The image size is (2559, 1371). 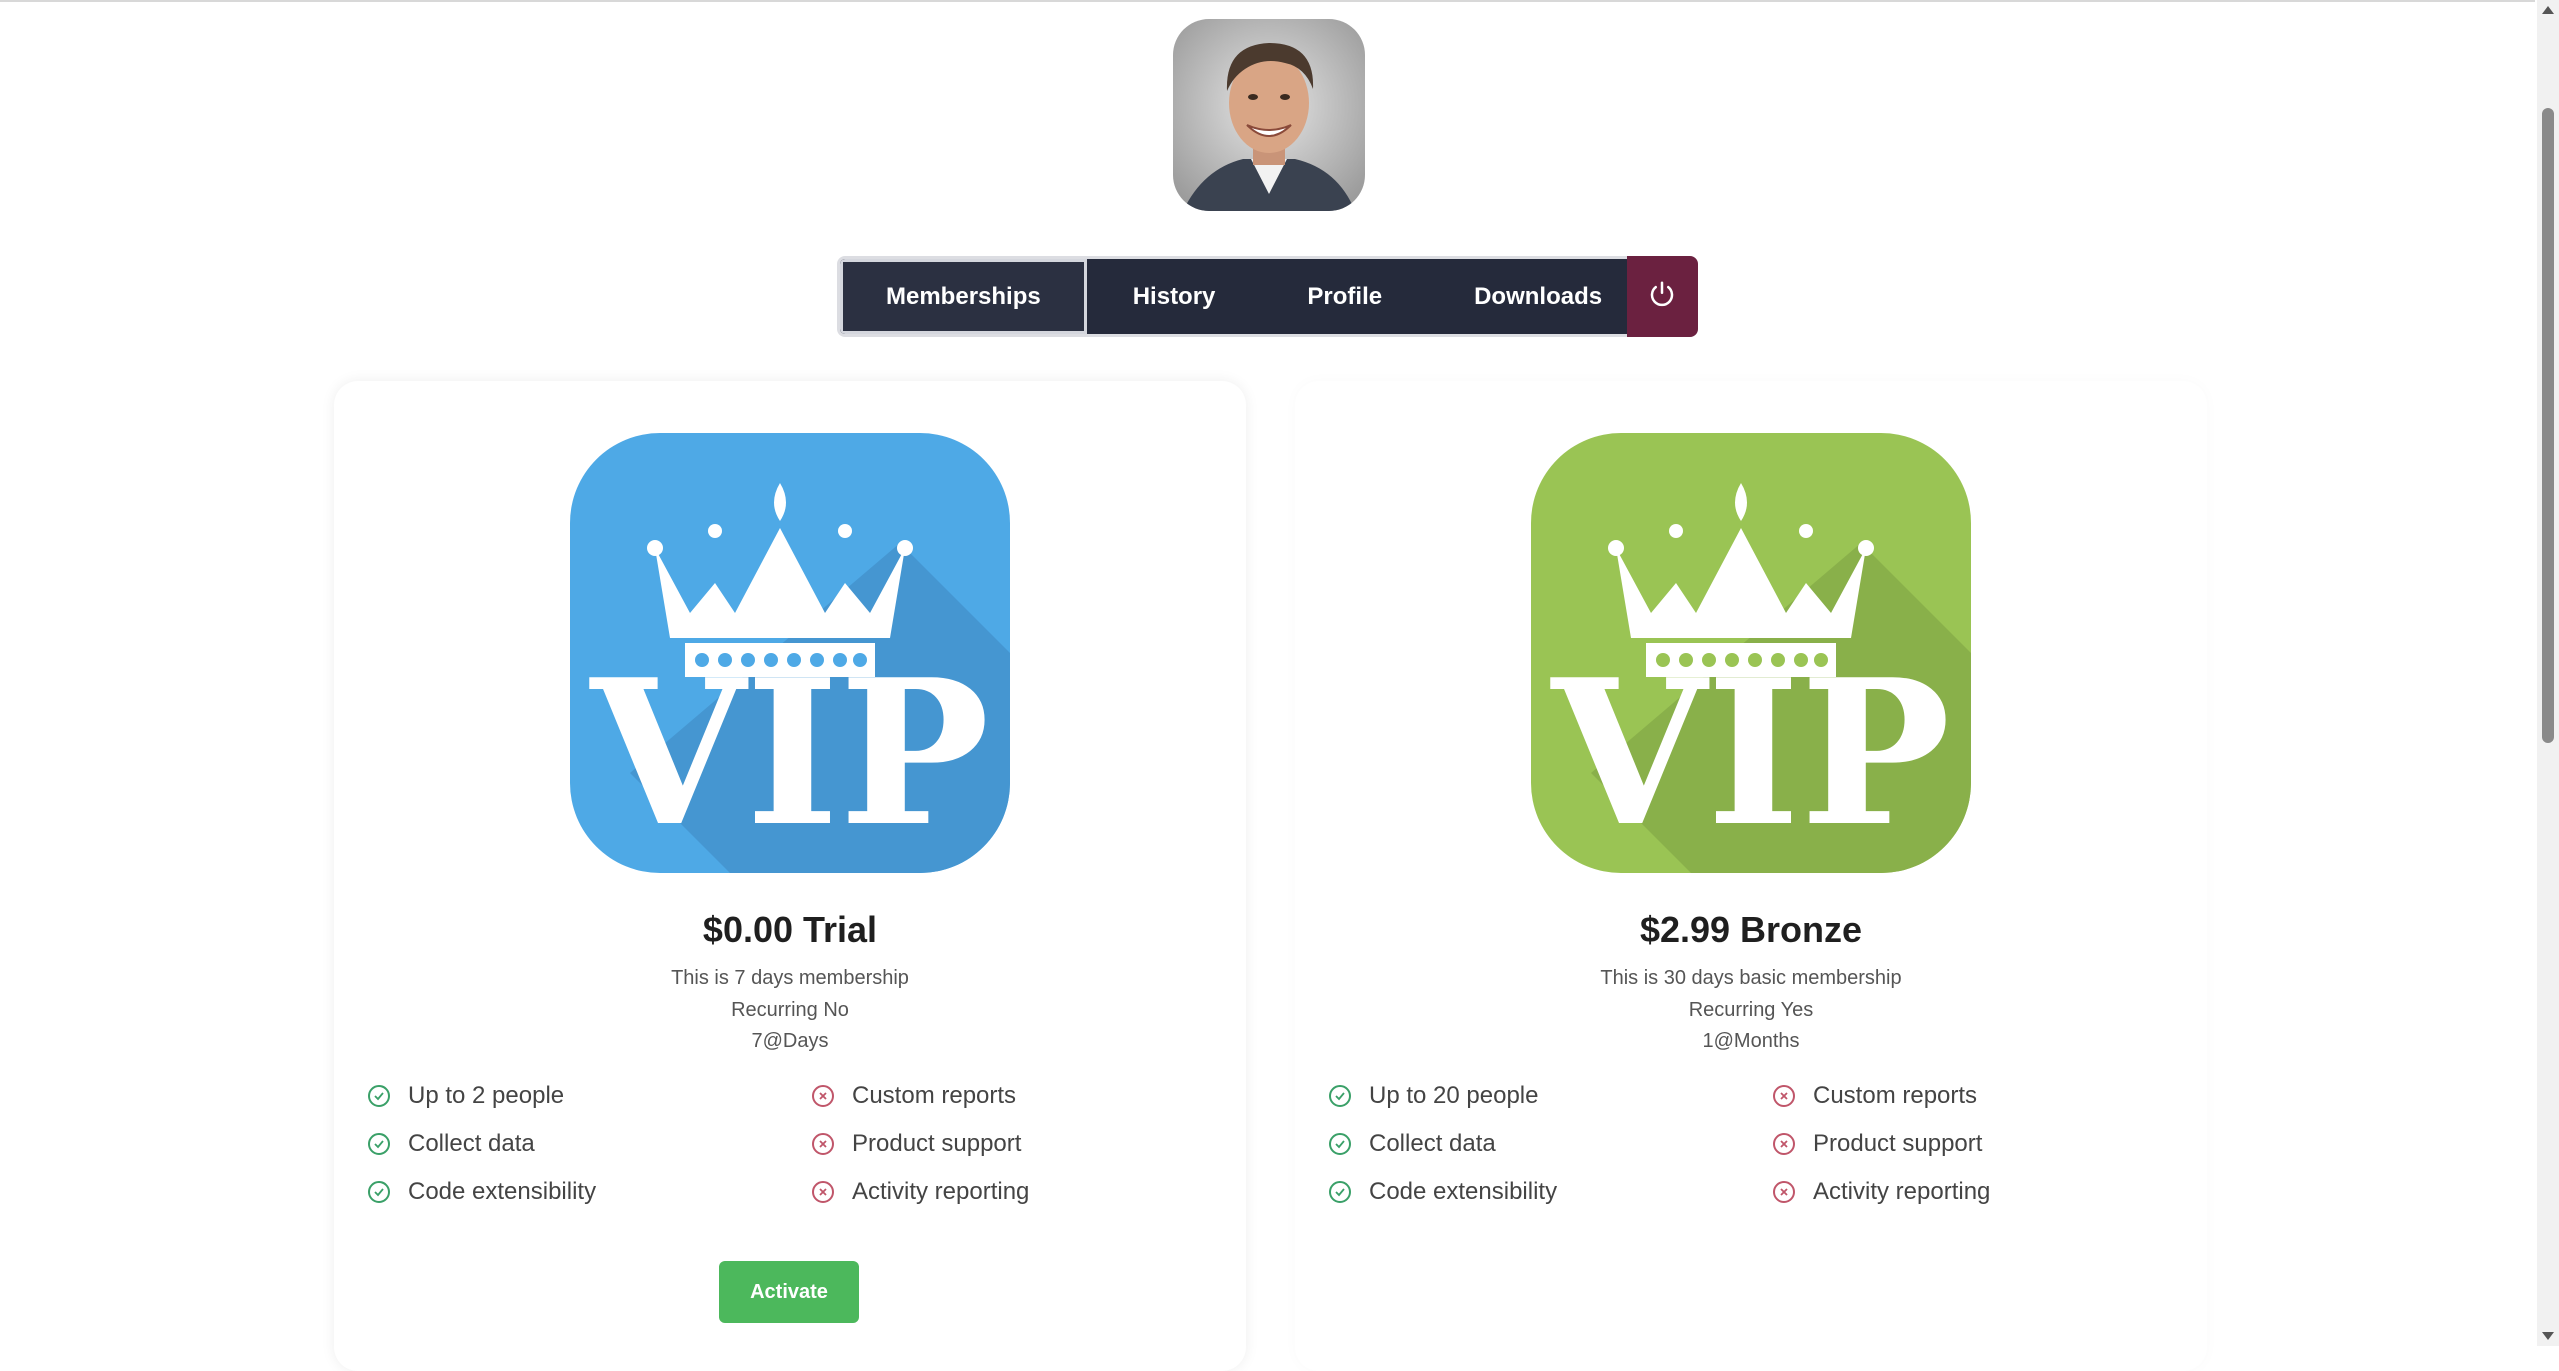 What do you see at coordinates (1269, 115) in the screenshot?
I see `avatar` at bounding box center [1269, 115].